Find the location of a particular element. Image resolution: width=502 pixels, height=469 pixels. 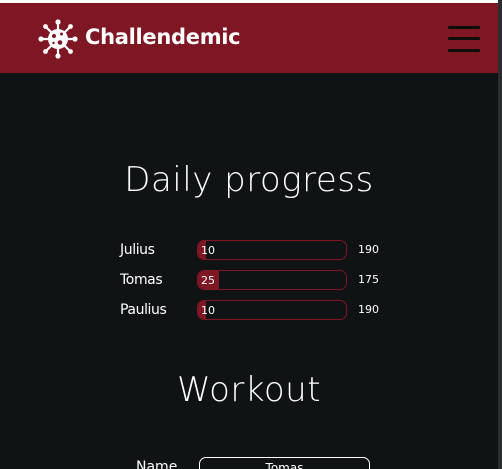

progress-row: Paulius 10 190 is located at coordinates (249, 311).